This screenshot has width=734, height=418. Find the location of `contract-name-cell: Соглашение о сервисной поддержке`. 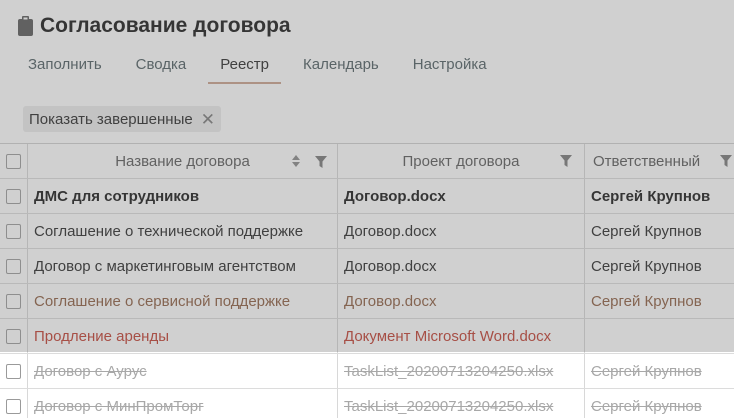

contract-name-cell: Соглашение о сервисной поддержке is located at coordinates (183, 301).